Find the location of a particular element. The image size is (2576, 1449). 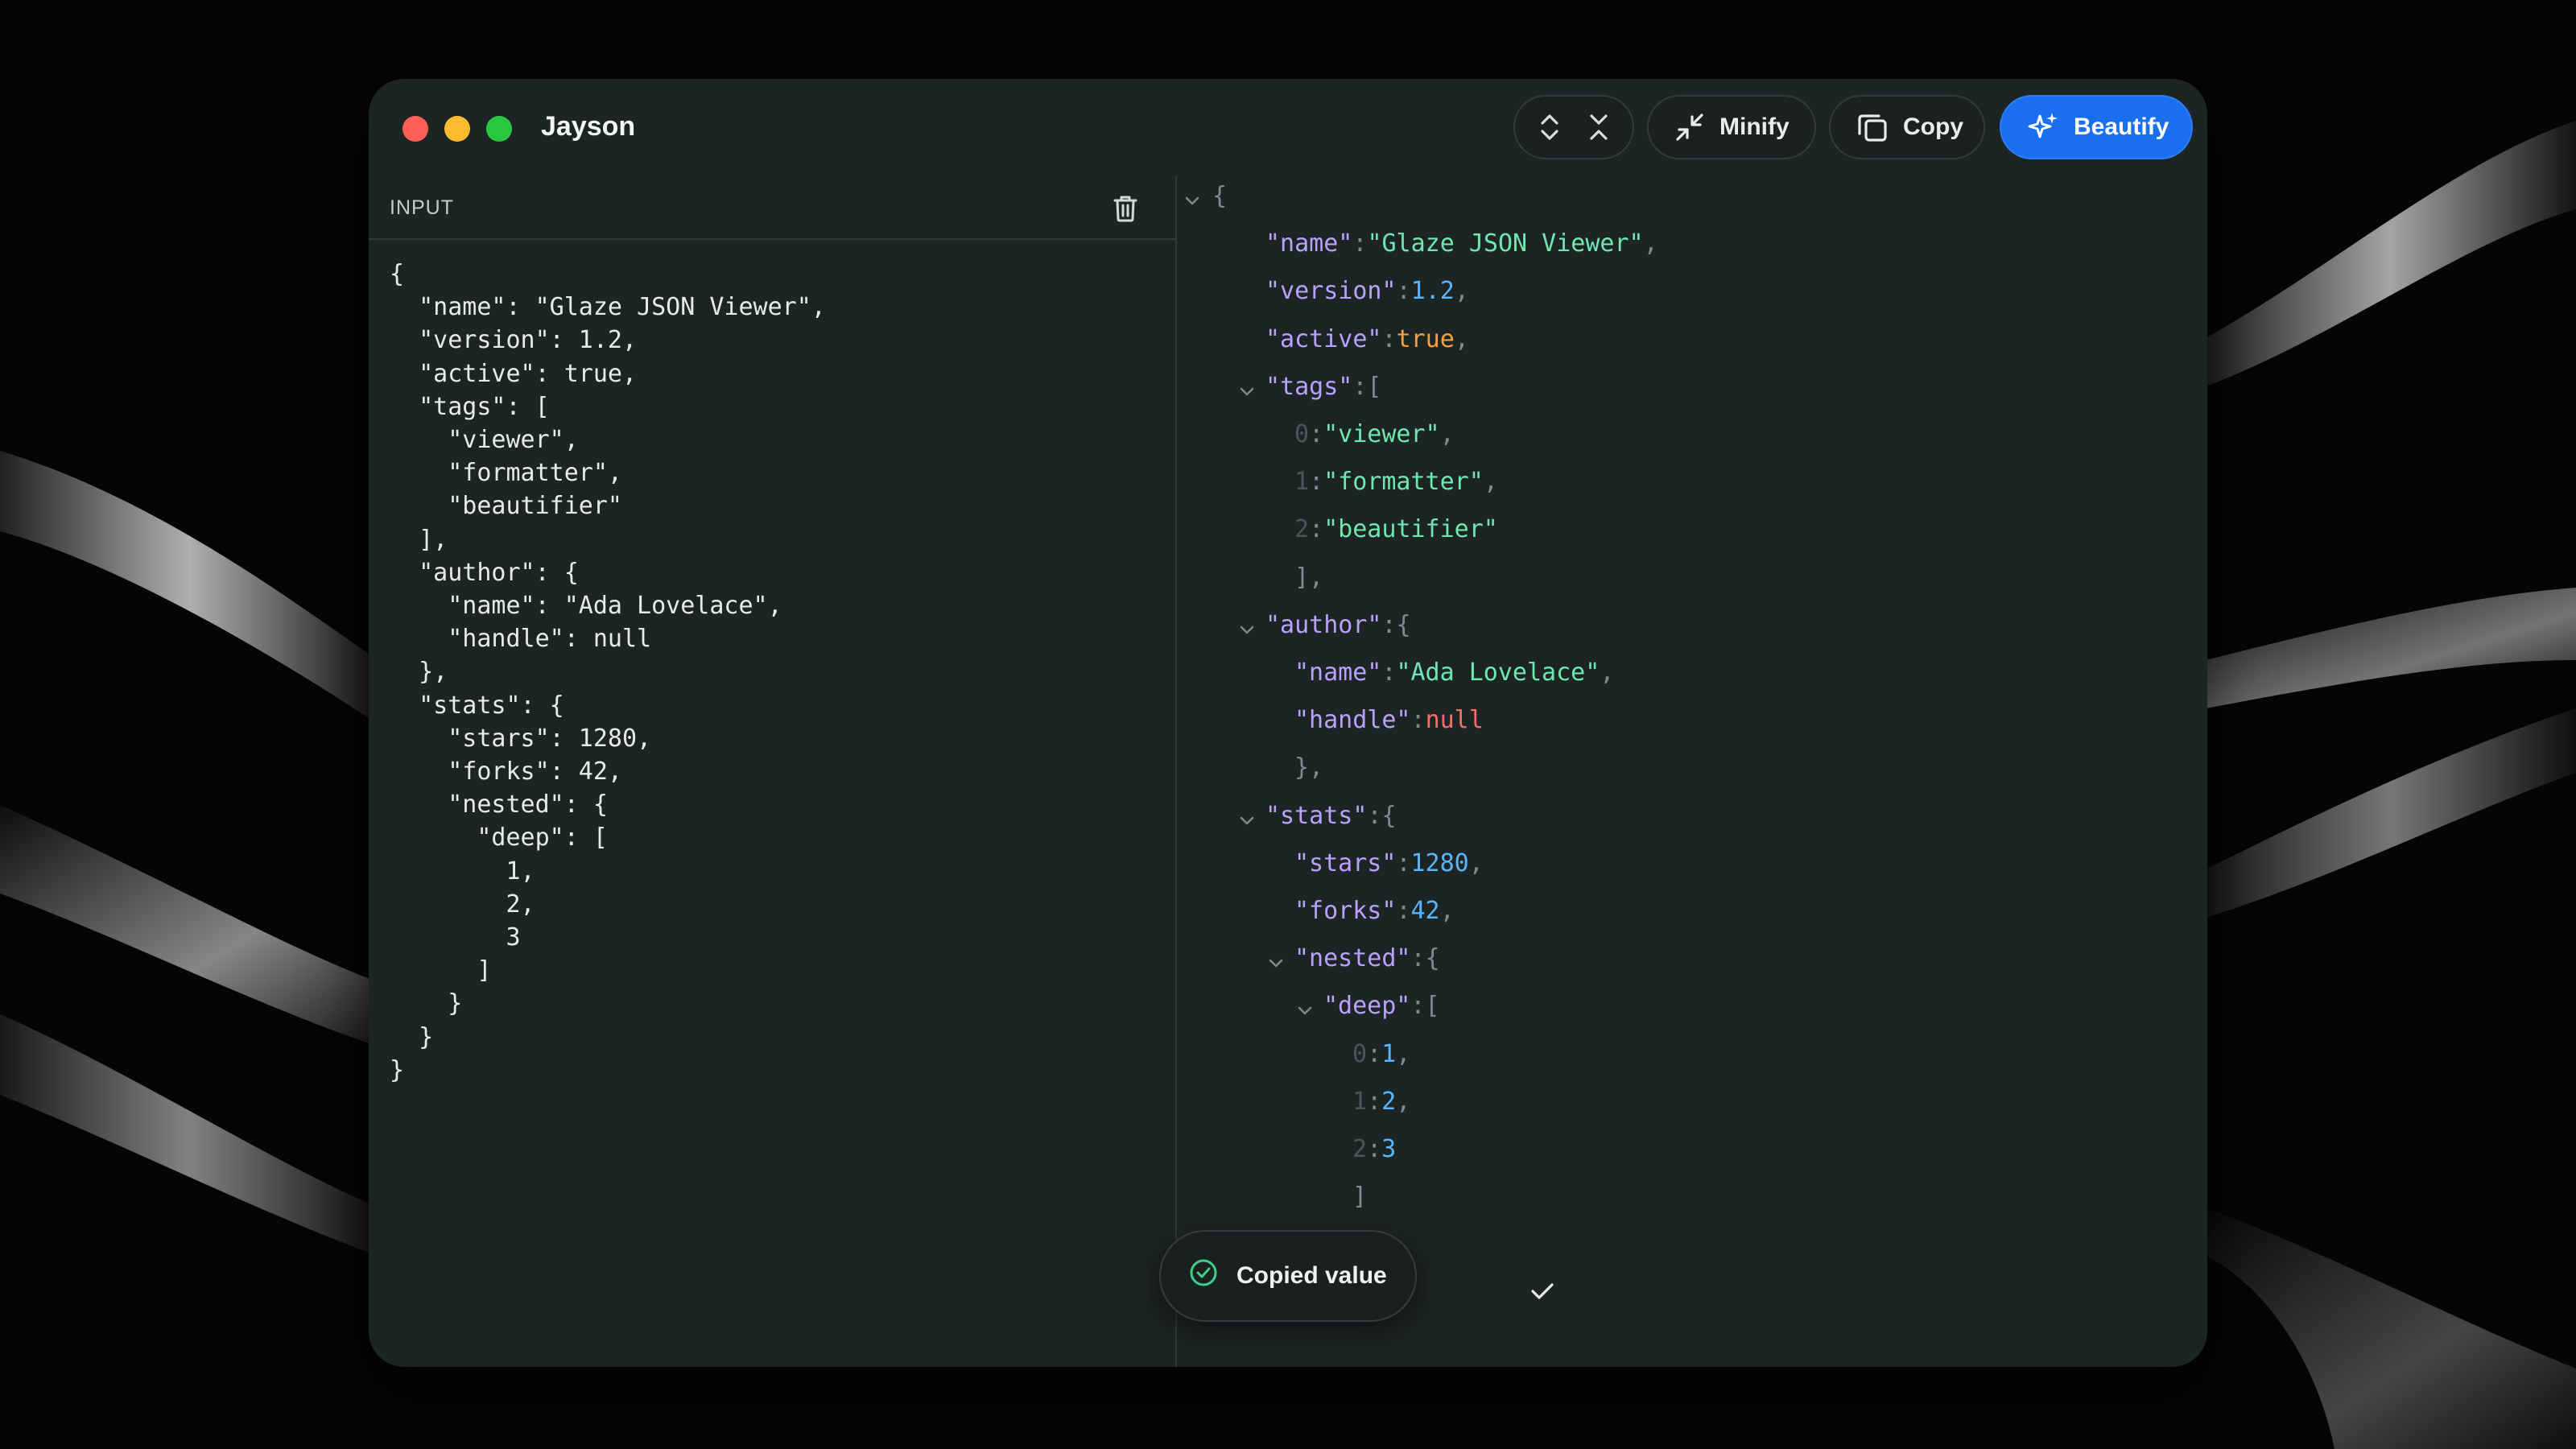

tree-key: "tags" is located at coordinates (1309, 386).